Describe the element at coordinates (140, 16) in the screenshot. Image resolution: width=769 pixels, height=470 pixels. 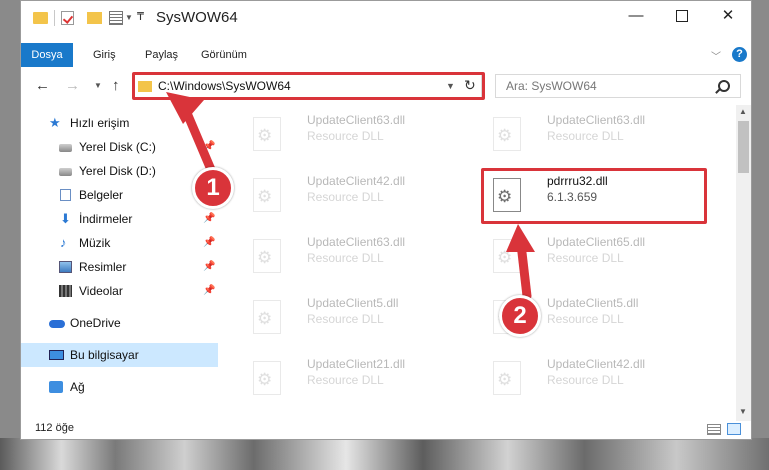
I see `customize-toolbar-icon: ₸` at that location.